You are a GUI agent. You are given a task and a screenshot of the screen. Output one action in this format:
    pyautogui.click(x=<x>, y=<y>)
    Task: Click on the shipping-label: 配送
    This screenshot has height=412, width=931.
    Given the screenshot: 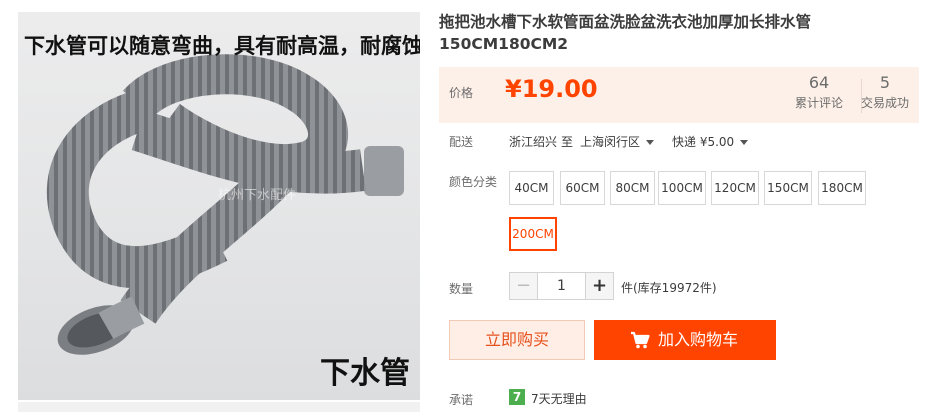 What is the action you would take?
    pyautogui.click(x=461, y=142)
    